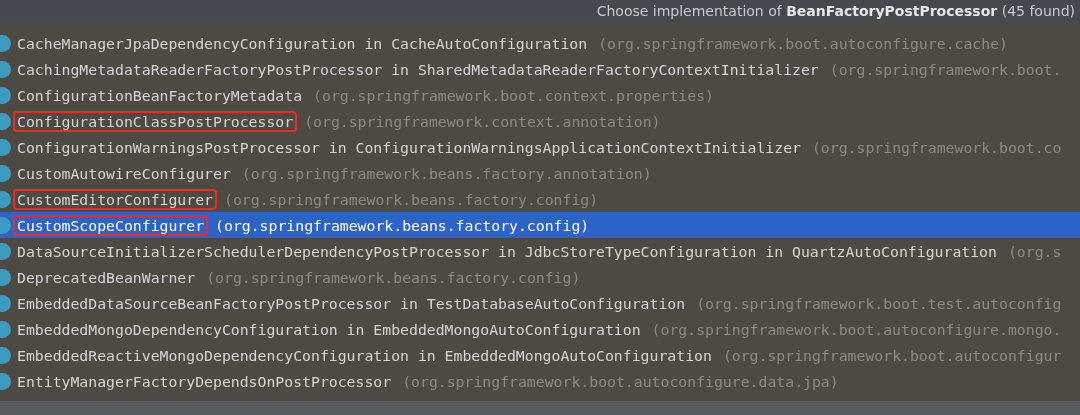 Image resolution: width=1080 pixels, height=415 pixels. What do you see at coordinates (1034, 251) in the screenshot?
I see `package-name: (org.s` at bounding box center [1034, 251].